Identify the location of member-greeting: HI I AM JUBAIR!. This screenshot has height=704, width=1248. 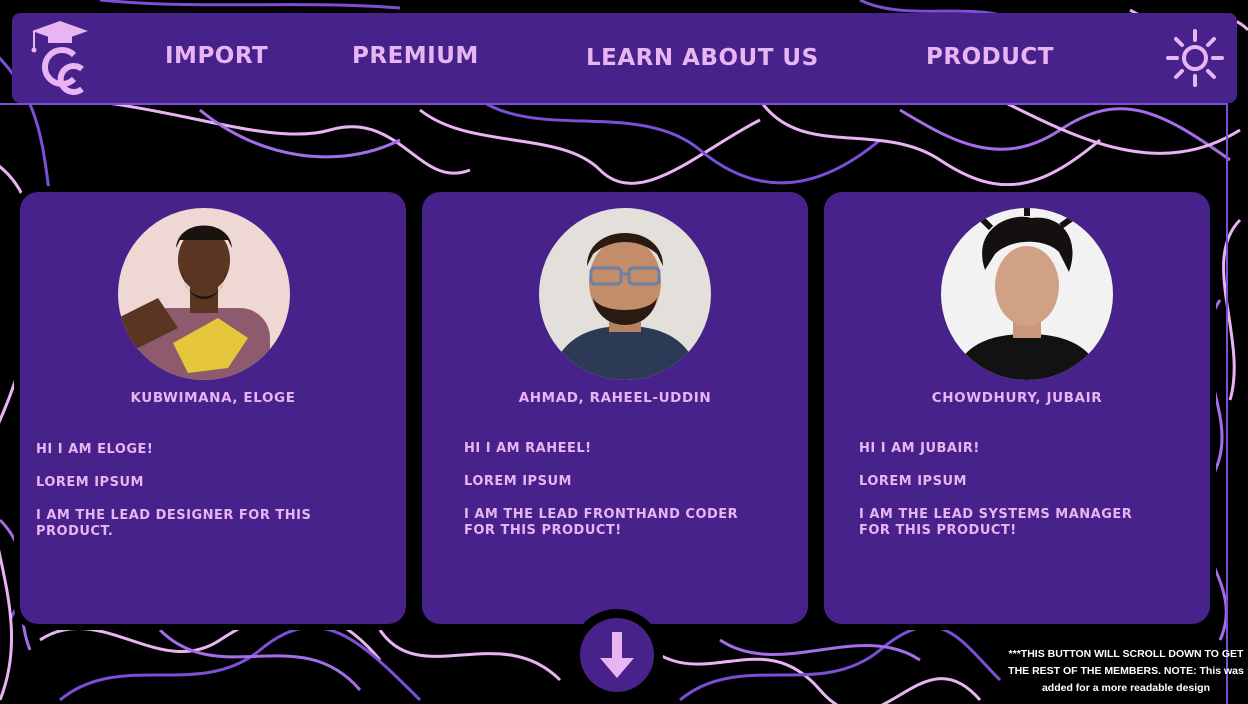
(919, 448).